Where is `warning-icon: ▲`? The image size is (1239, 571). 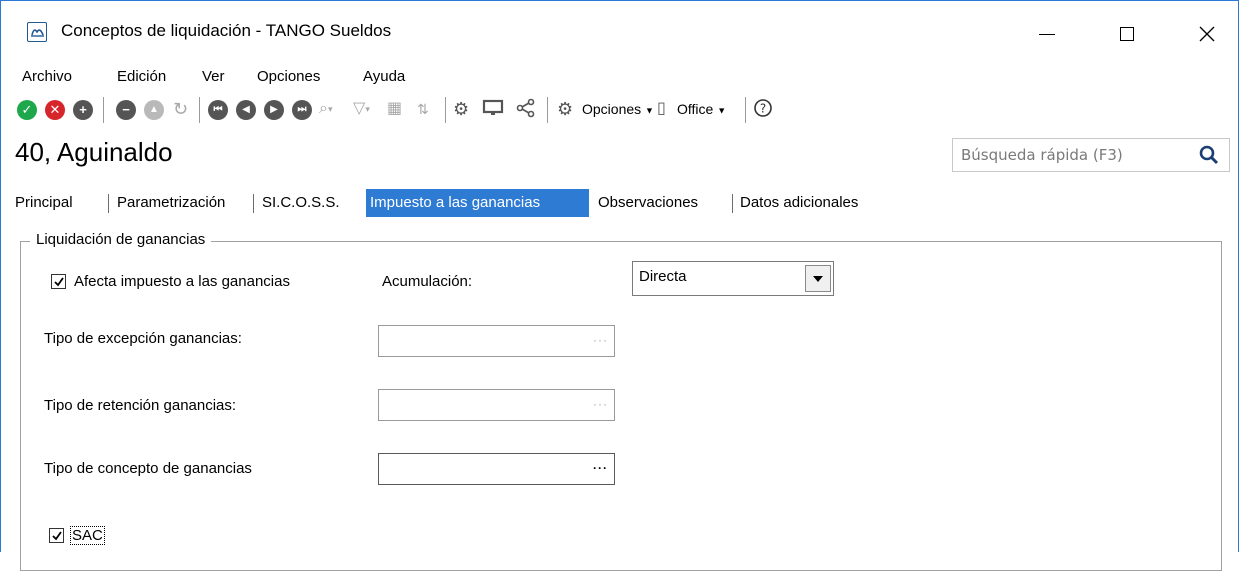 warning-icon: ▲ is located at coordinates (154, 110).